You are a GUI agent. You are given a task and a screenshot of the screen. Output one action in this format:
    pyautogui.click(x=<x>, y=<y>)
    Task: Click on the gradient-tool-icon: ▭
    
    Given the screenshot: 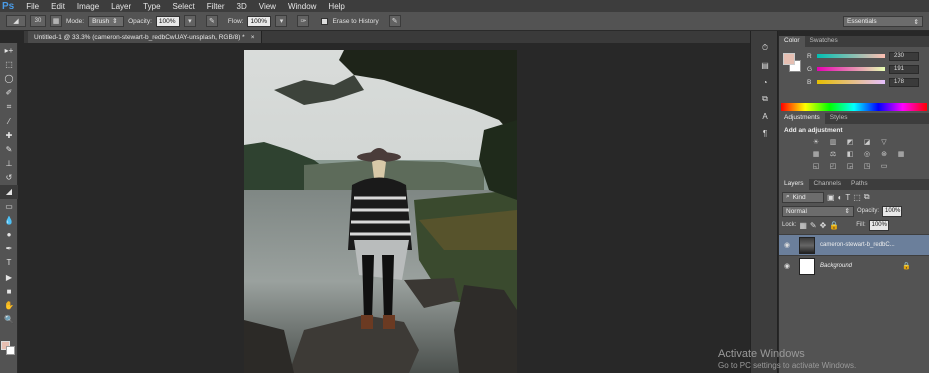 What is the action you would take?
    pyautogui.click(x=9, y=206)
    